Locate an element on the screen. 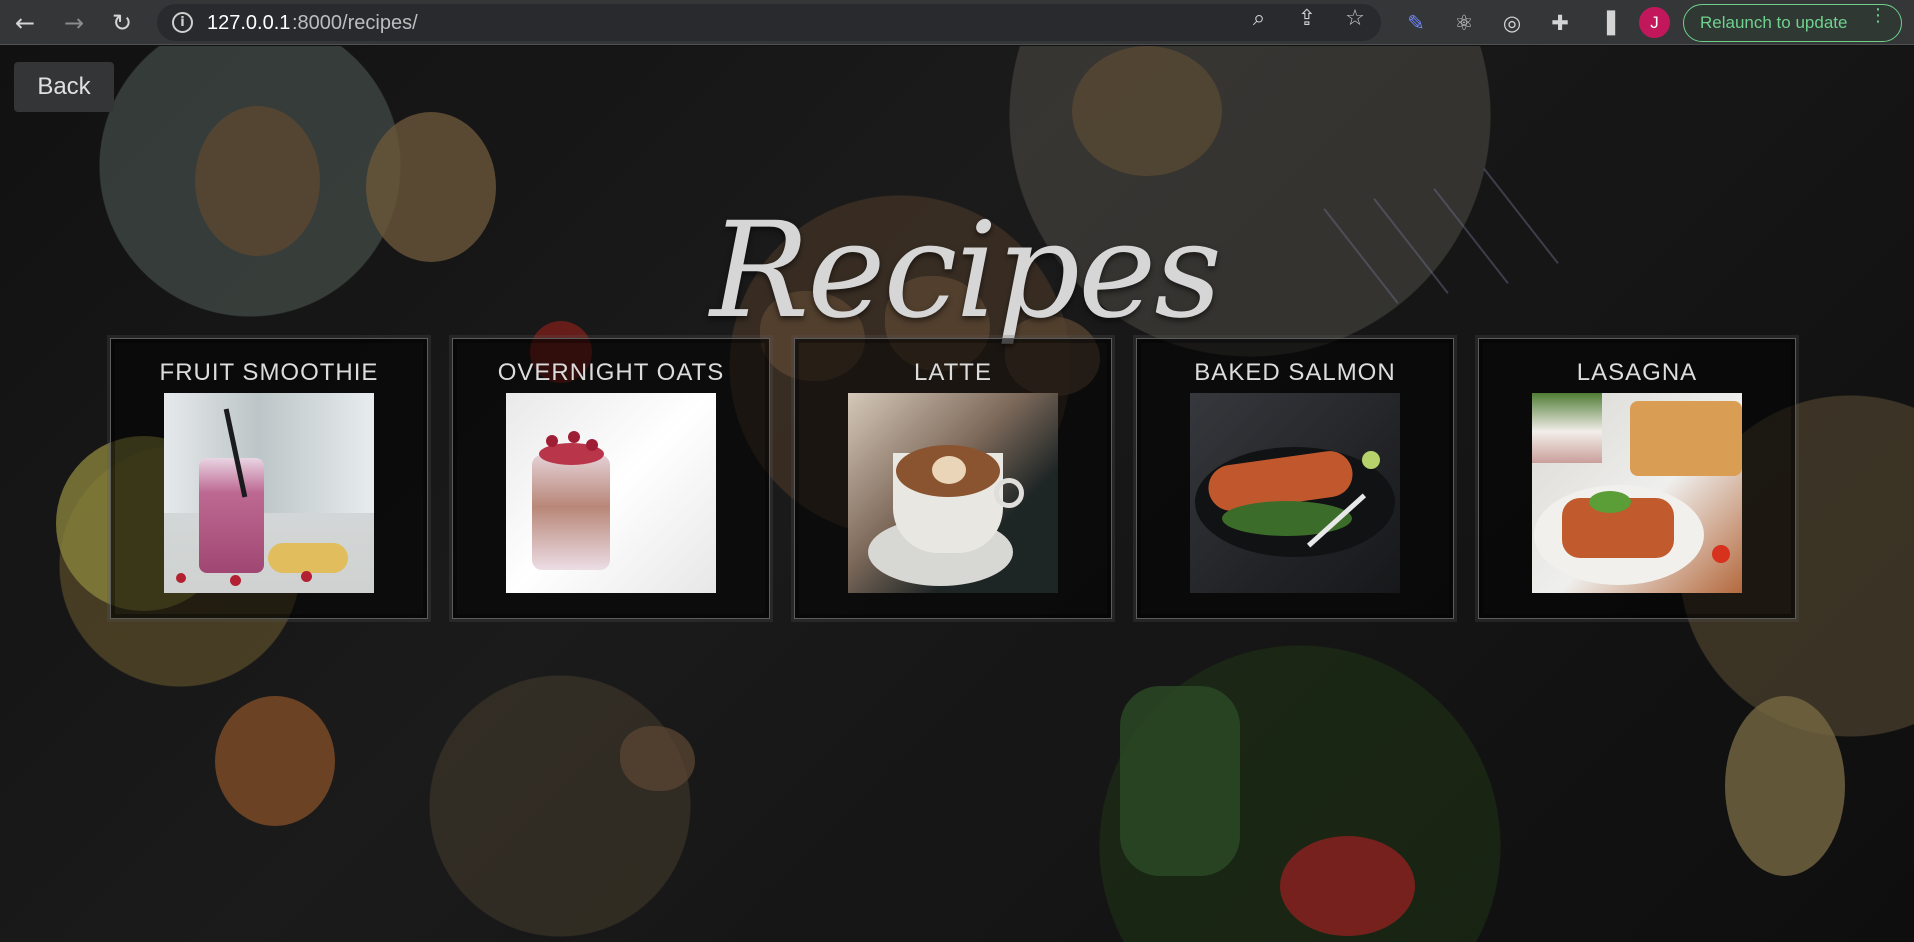 Image resolution: width=1914 pixels, height=942 pixels. apple-image is located at coordinates (275, 761).